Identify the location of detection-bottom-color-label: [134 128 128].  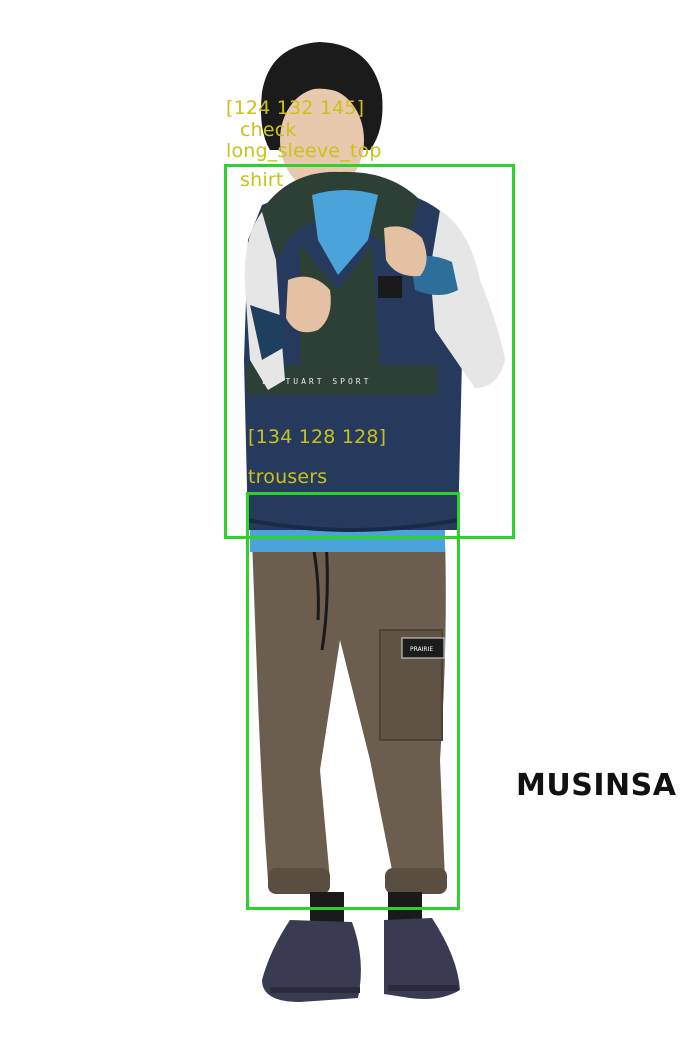
(317, 437).